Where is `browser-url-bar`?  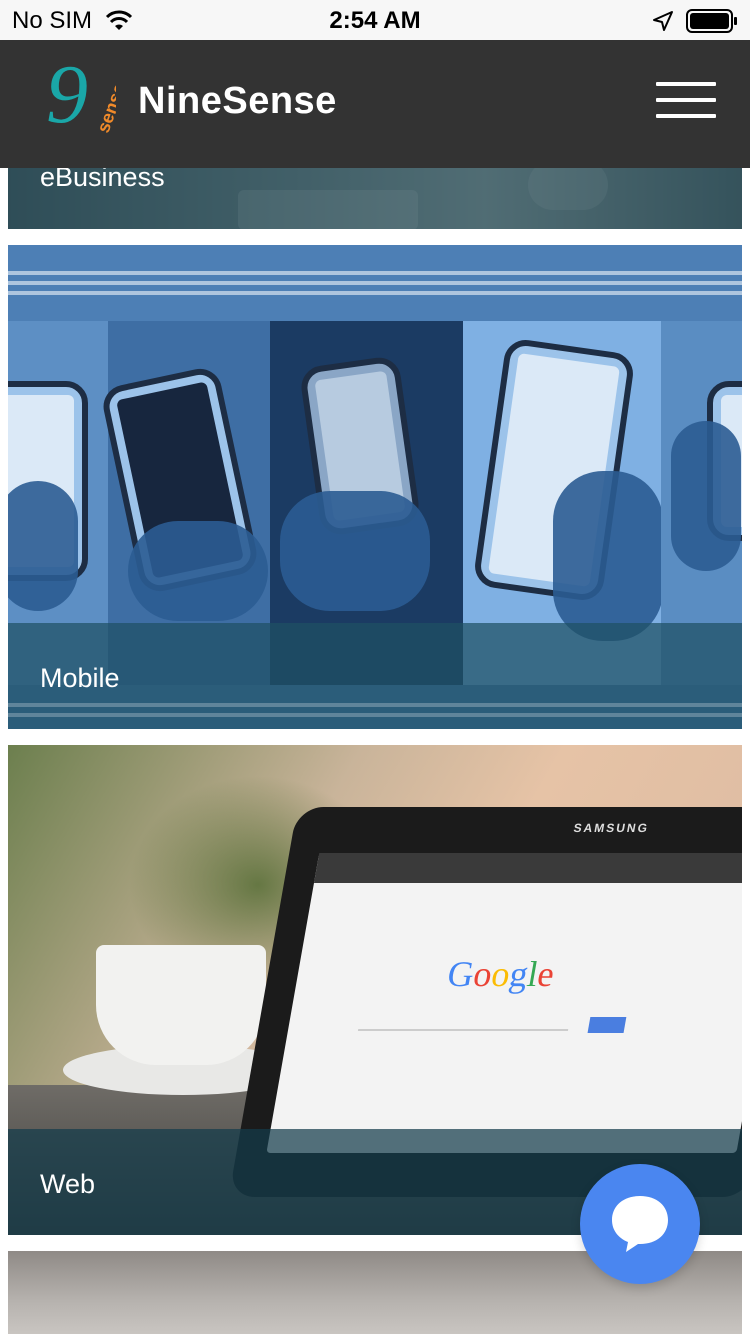
browser-url-bar is located at coordinates (527, 868).